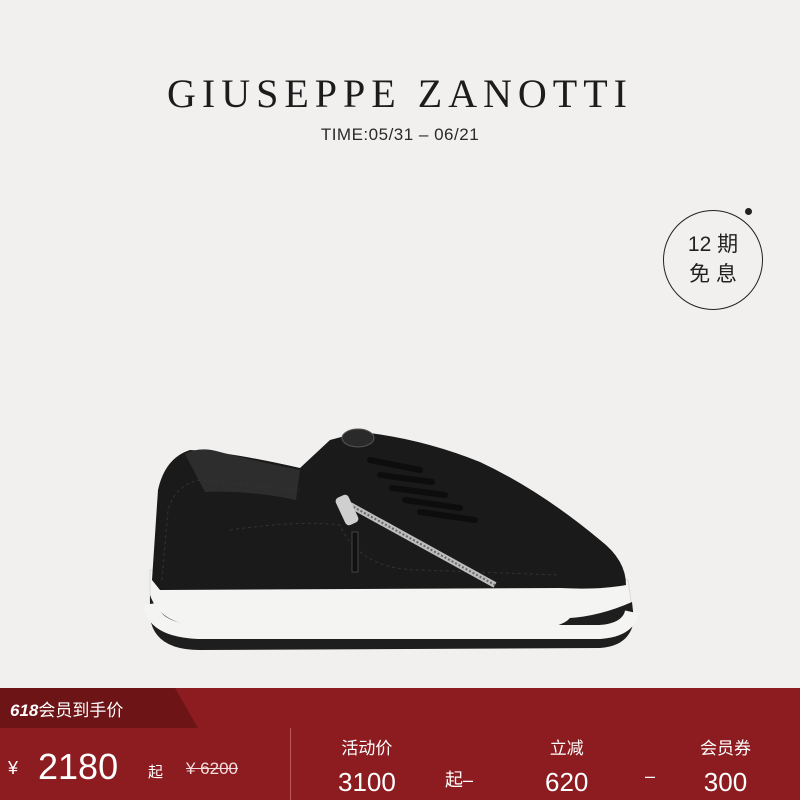 The height and width of the screenshot is (800, 800). I want to click on reduction-label: 立减, so click(566, 748).